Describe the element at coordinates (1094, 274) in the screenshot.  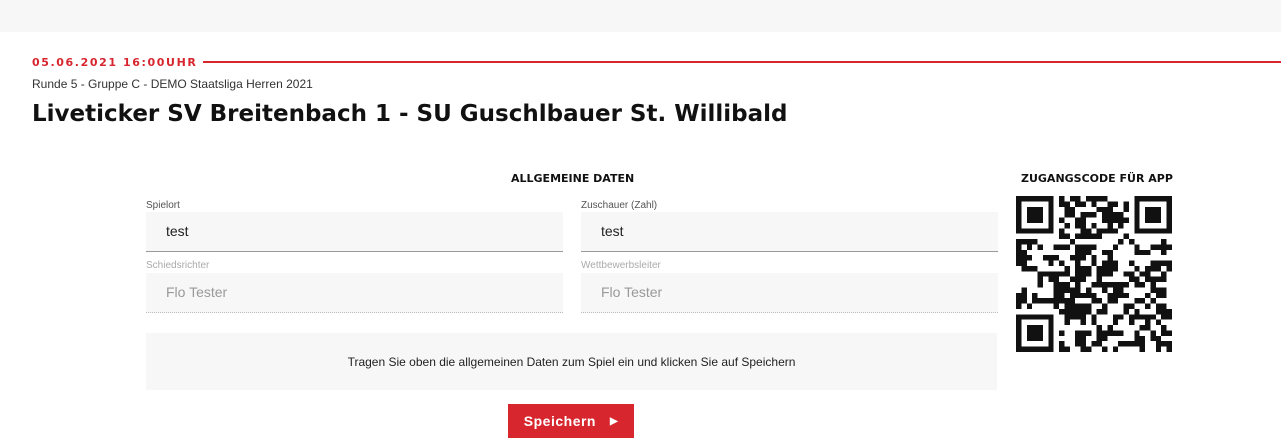
I see `qr-code-icon` at that location.